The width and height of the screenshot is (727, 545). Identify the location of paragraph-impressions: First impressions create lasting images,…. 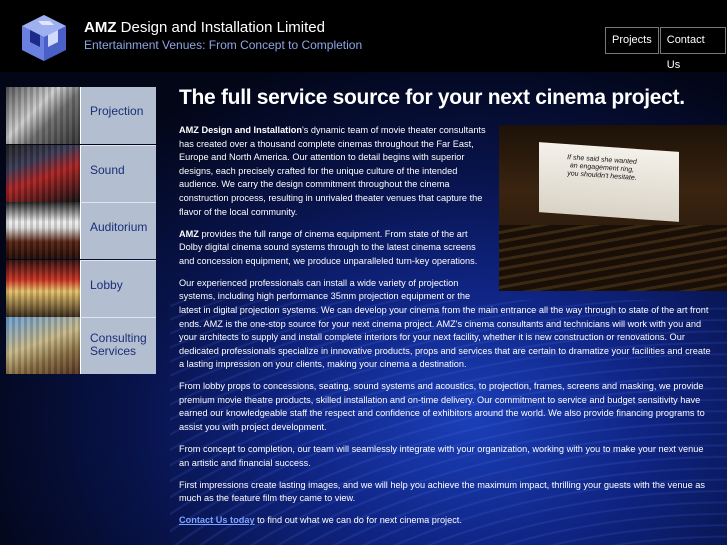
(442, 491).